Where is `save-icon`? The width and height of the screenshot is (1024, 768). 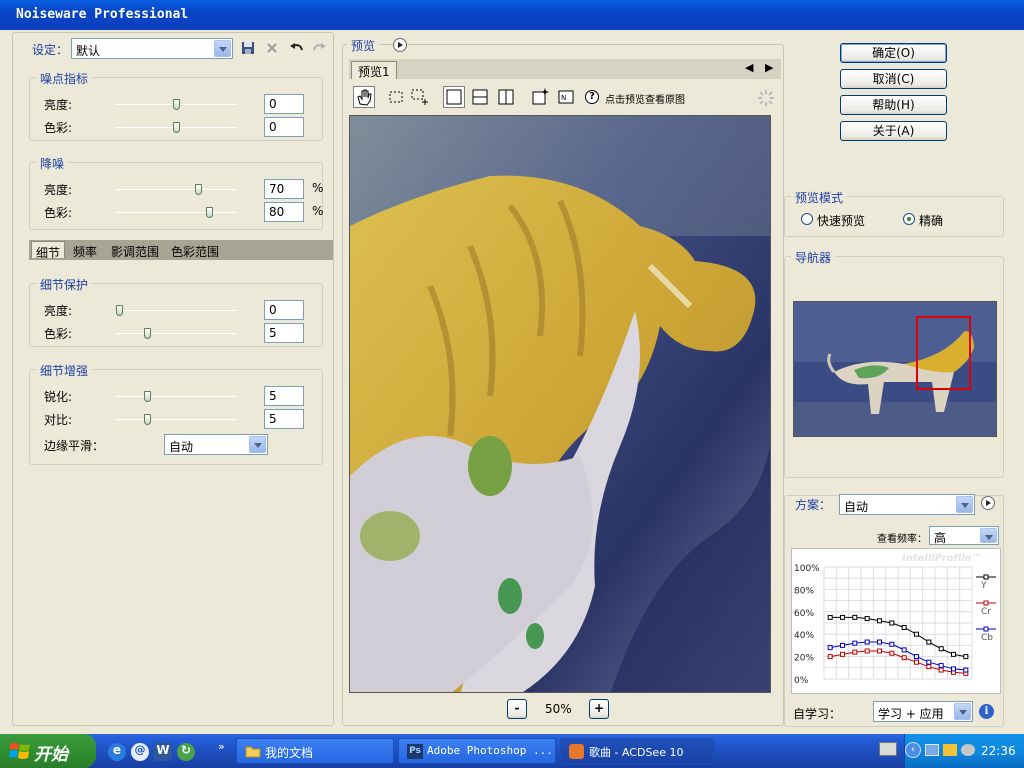 save-icon is located at coordinates (248, 49).